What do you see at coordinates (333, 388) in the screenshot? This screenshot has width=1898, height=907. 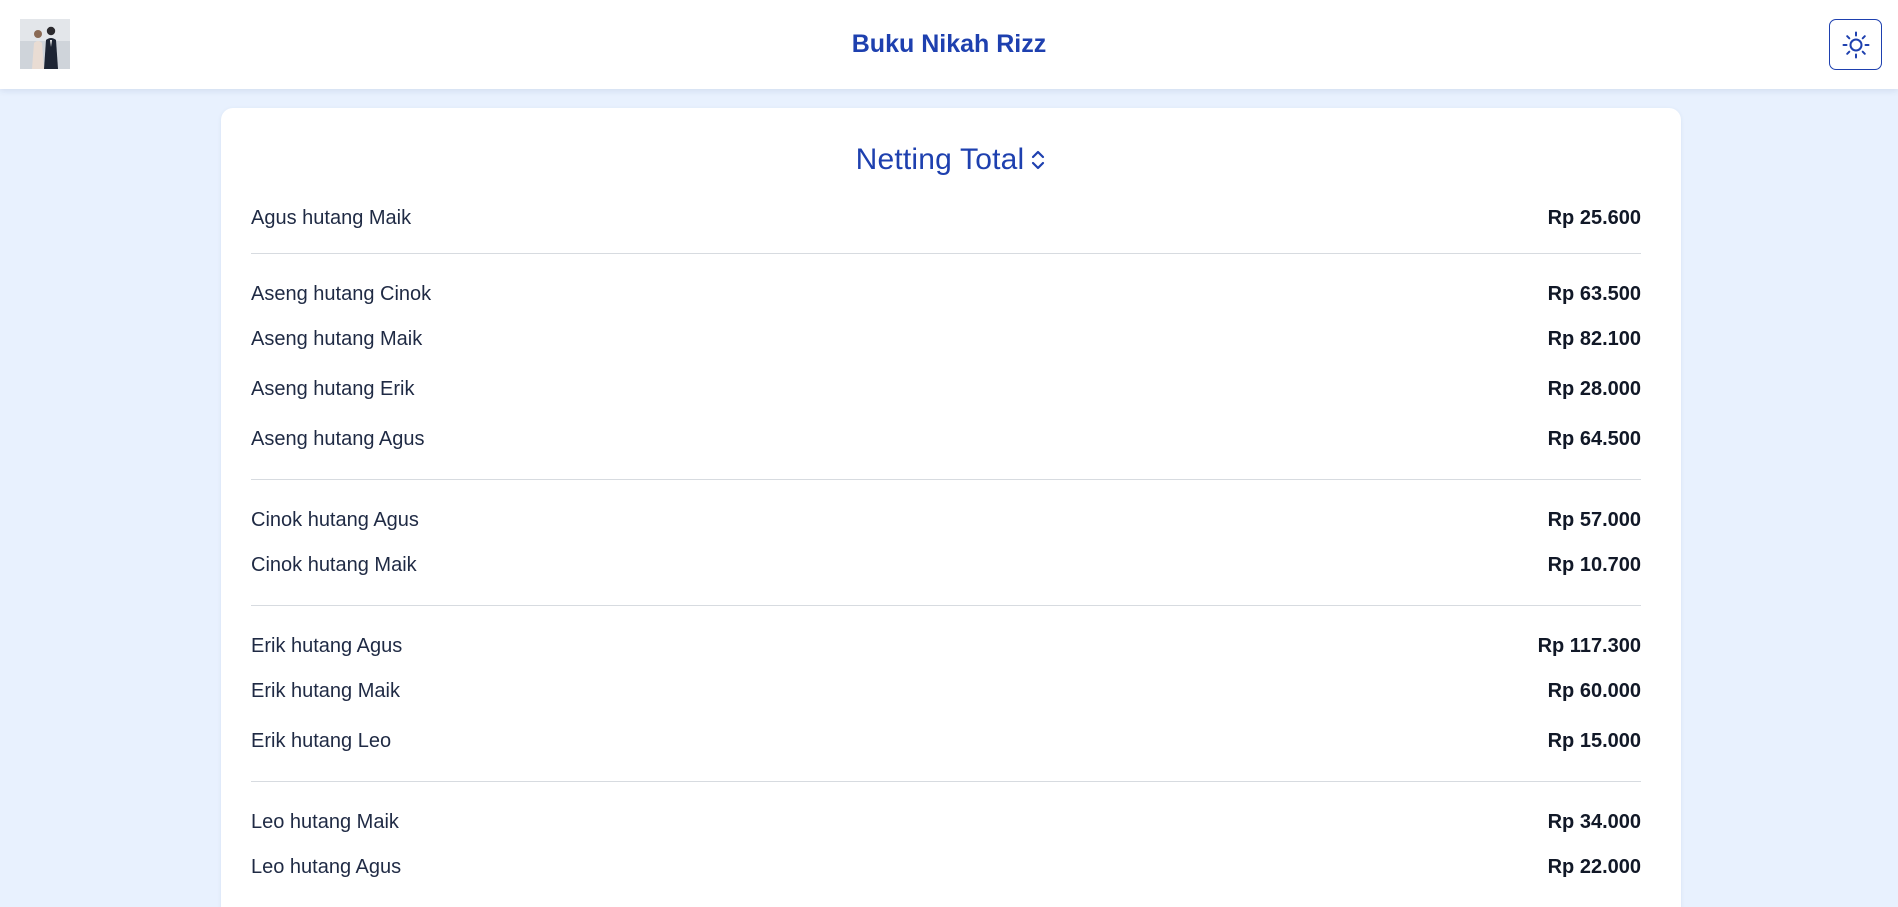 I see `debt-label: Aseng hutang Erik` at bounding box center [333, 388].